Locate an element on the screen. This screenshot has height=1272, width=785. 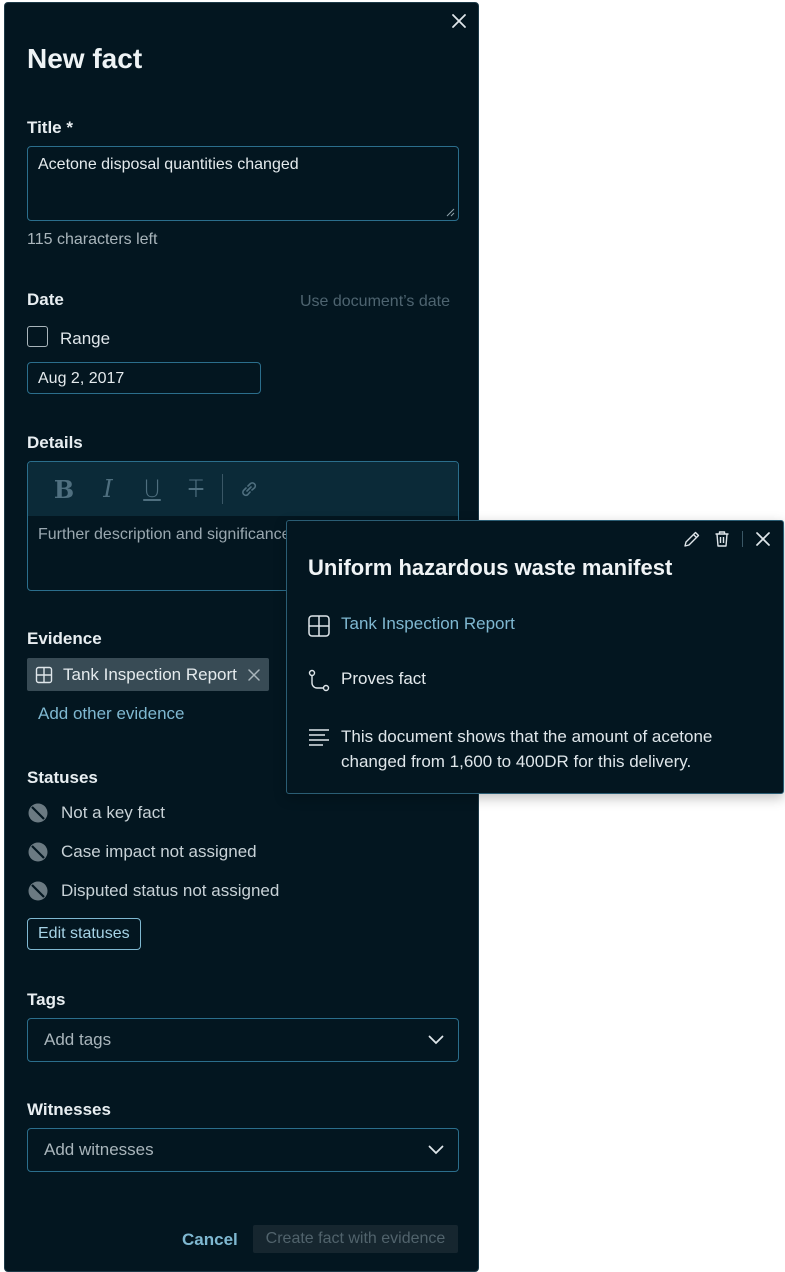
relation-row: Proves fact is located at coordinates (366, 681).